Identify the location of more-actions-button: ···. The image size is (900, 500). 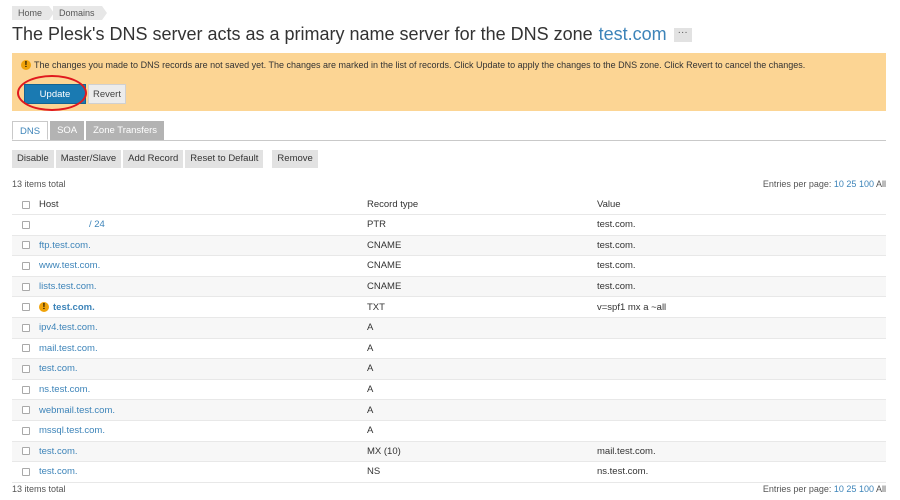
(682, 34).